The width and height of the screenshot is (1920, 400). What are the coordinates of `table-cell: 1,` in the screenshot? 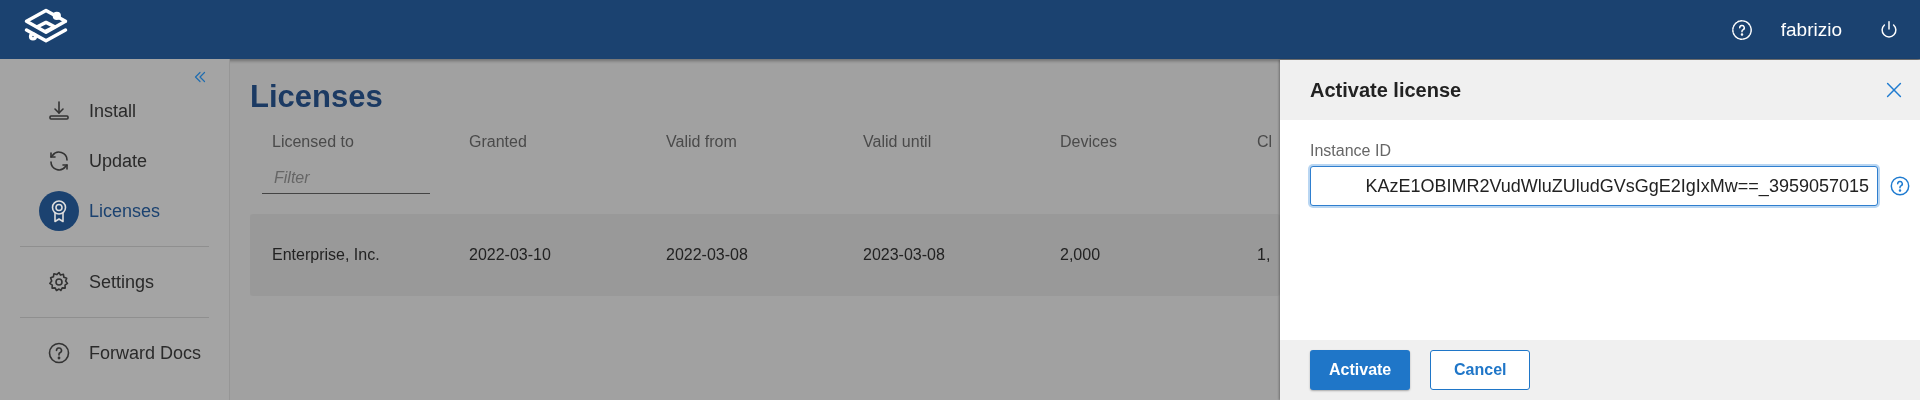 It's located at (1264, 254).